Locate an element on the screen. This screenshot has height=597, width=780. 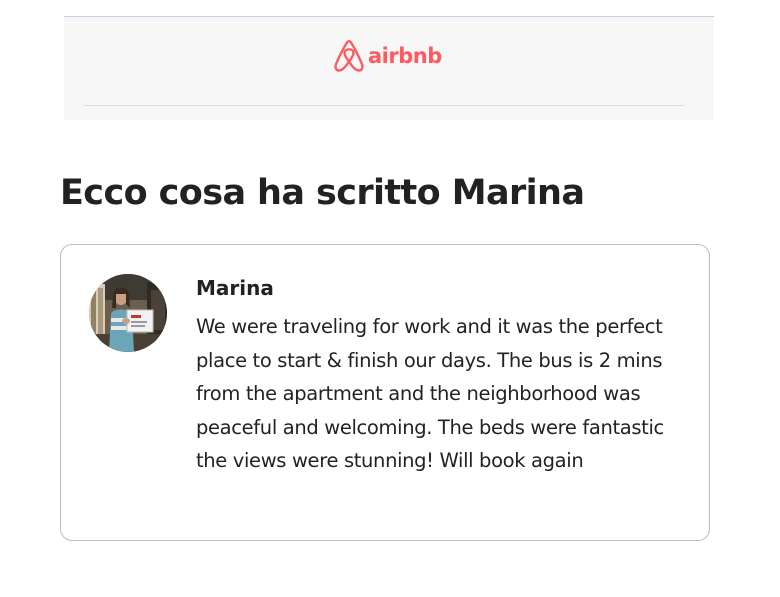
reviewer-name: Marina is located at coordinates (235, 288).